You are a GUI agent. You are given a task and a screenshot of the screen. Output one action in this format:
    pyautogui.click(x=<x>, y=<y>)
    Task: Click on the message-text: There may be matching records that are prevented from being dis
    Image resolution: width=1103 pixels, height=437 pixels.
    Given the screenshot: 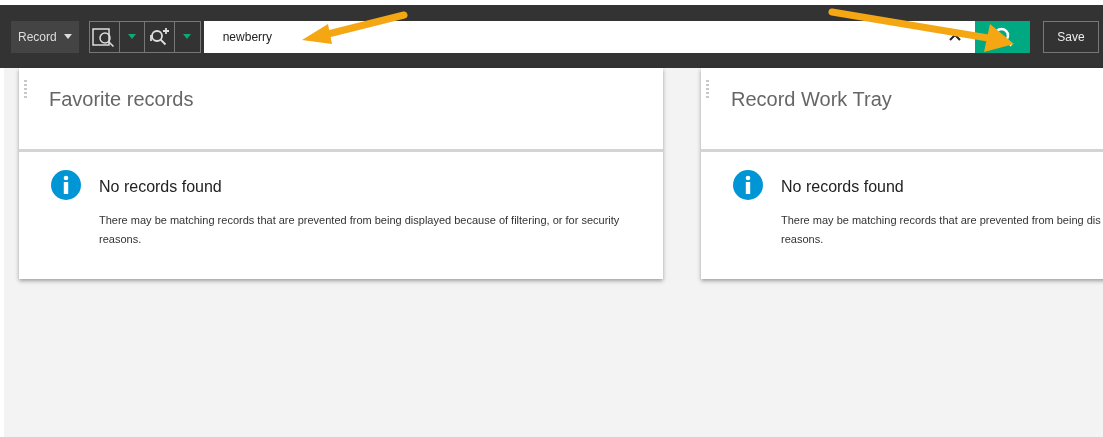 What is the action you would take?
    pyautogui.click(x=941, y=220)
    